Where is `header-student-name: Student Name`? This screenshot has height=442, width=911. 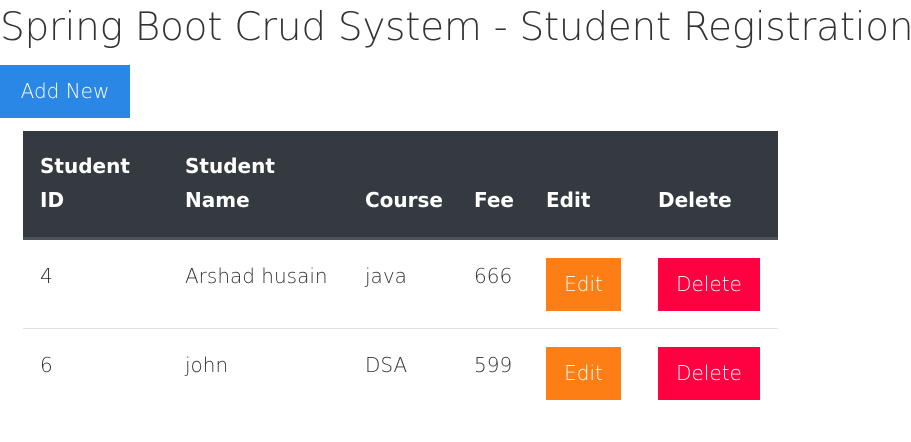
header-student-name: Student Name is located at coordinates (258, 185).